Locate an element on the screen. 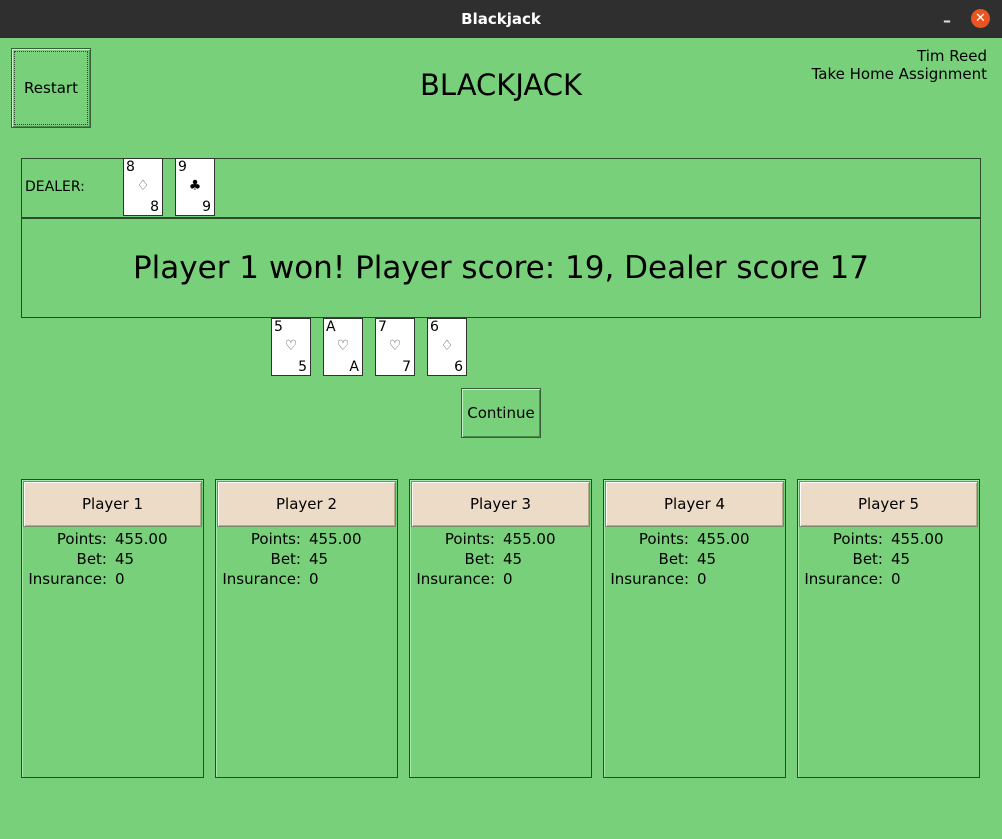  card-suit-icon: ♣ is located at coordinates (195, 186).